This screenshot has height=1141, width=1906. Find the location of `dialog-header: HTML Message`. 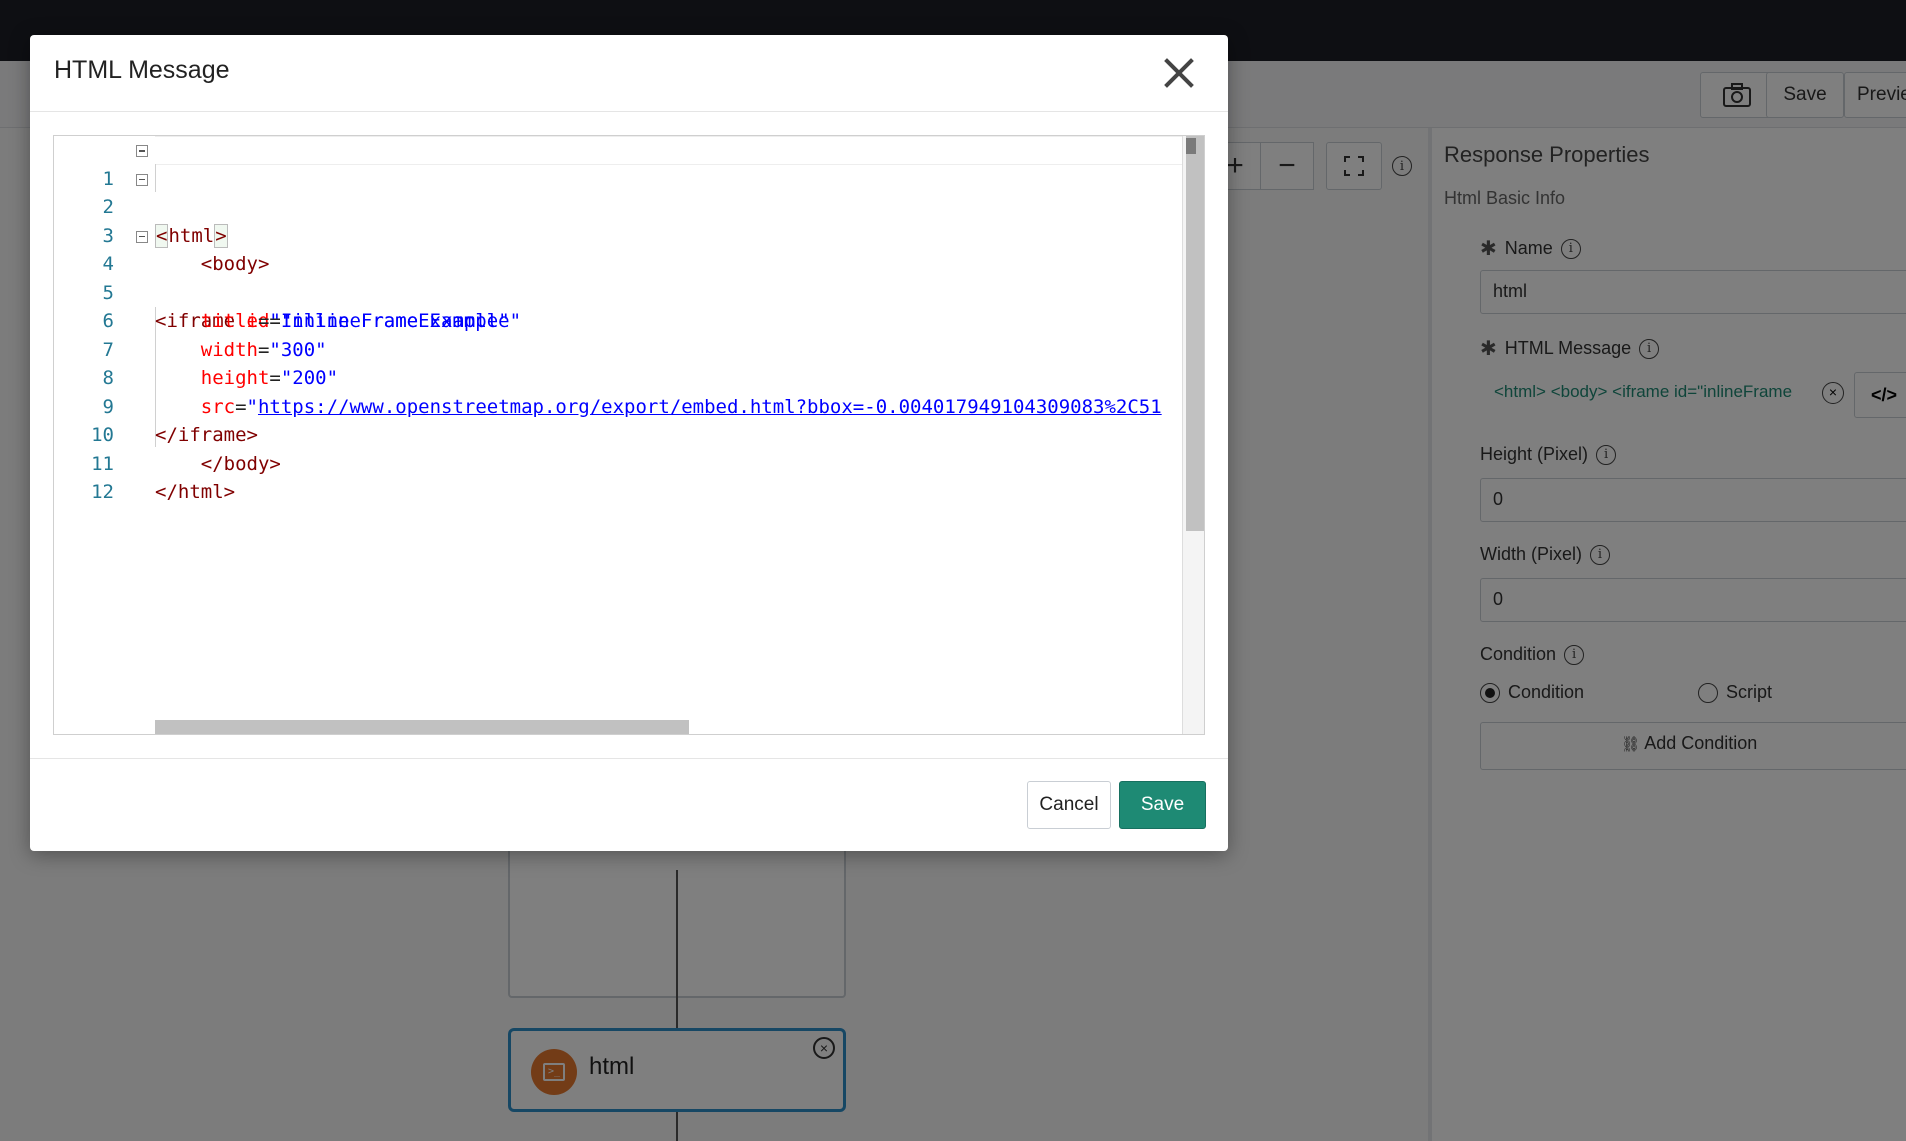

dialog-header: HTML Message is located at coordinates (629, 73).